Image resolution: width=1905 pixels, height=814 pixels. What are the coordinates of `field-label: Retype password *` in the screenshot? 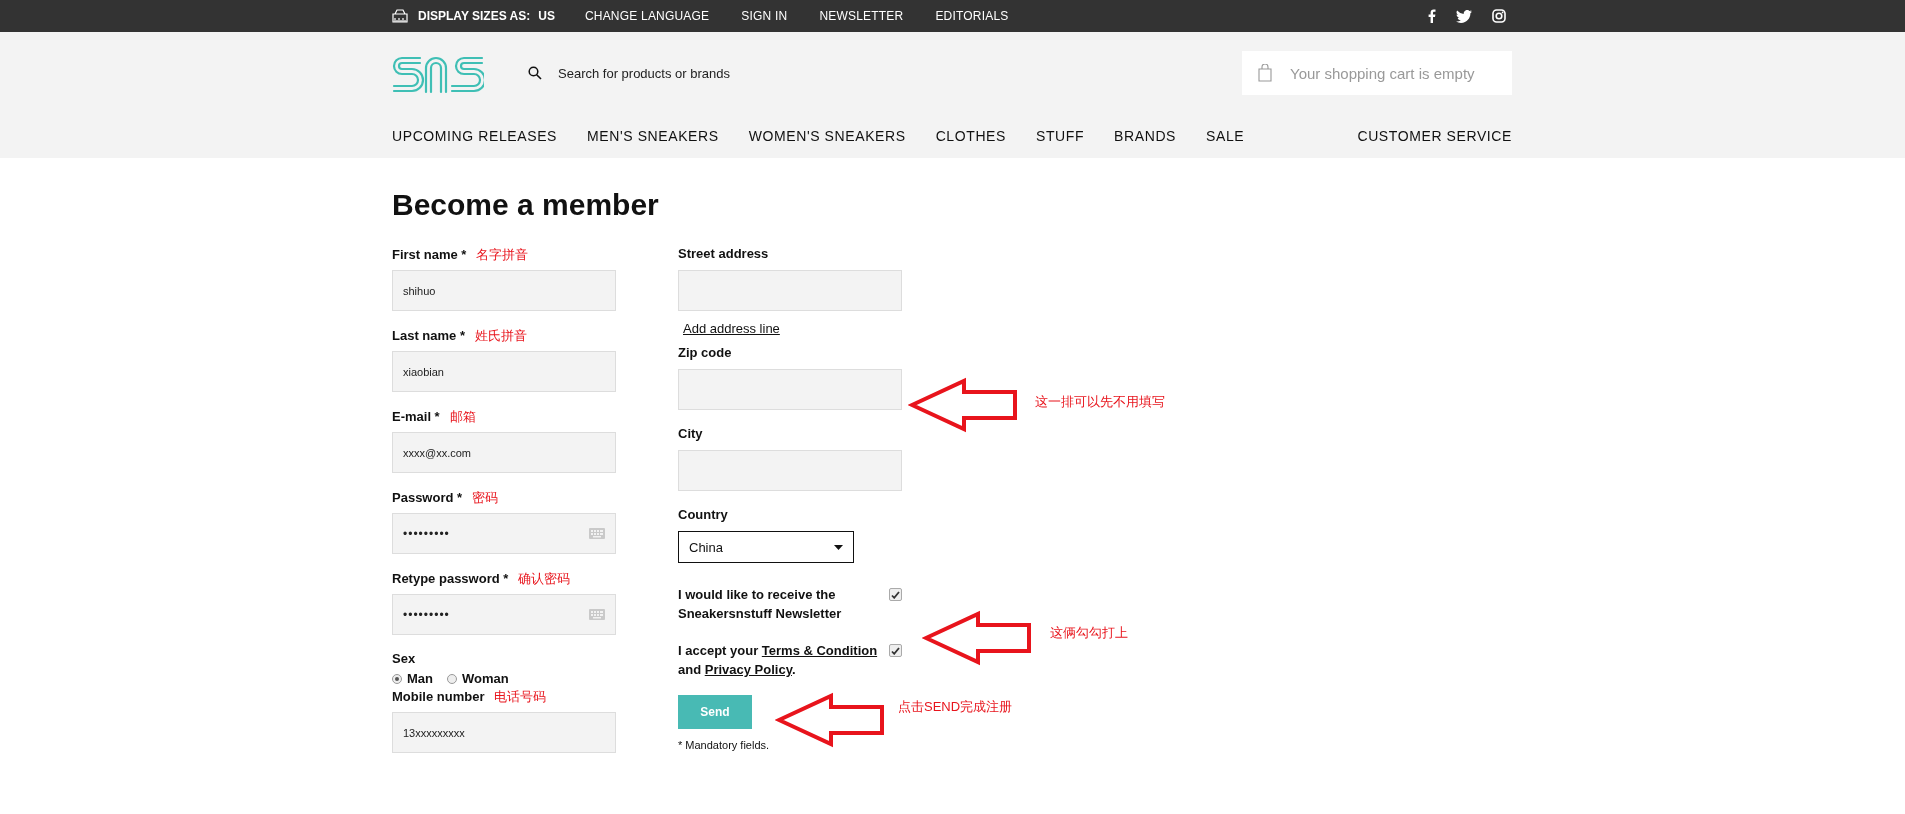 It's located at (450, 578).